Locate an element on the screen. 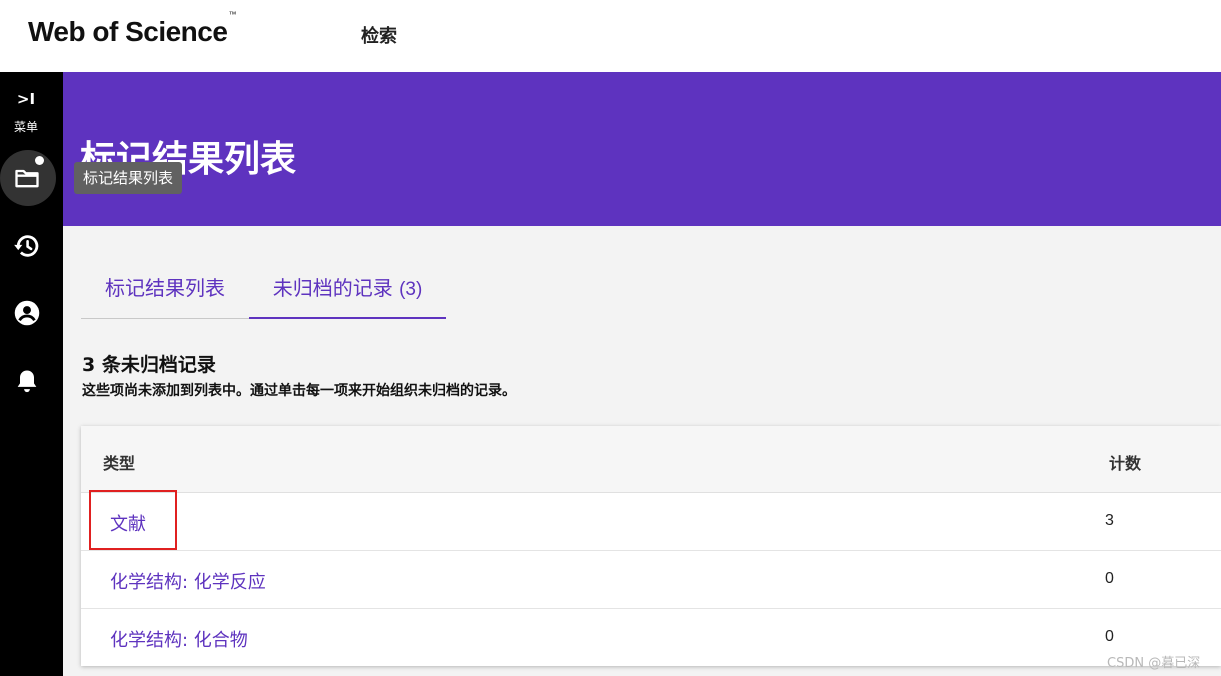 Image resolution: width=1221 pixels, height=676 pixels. tab-unfiled-records: 未归档的记录 (3) is located at coordinates (347, 293).